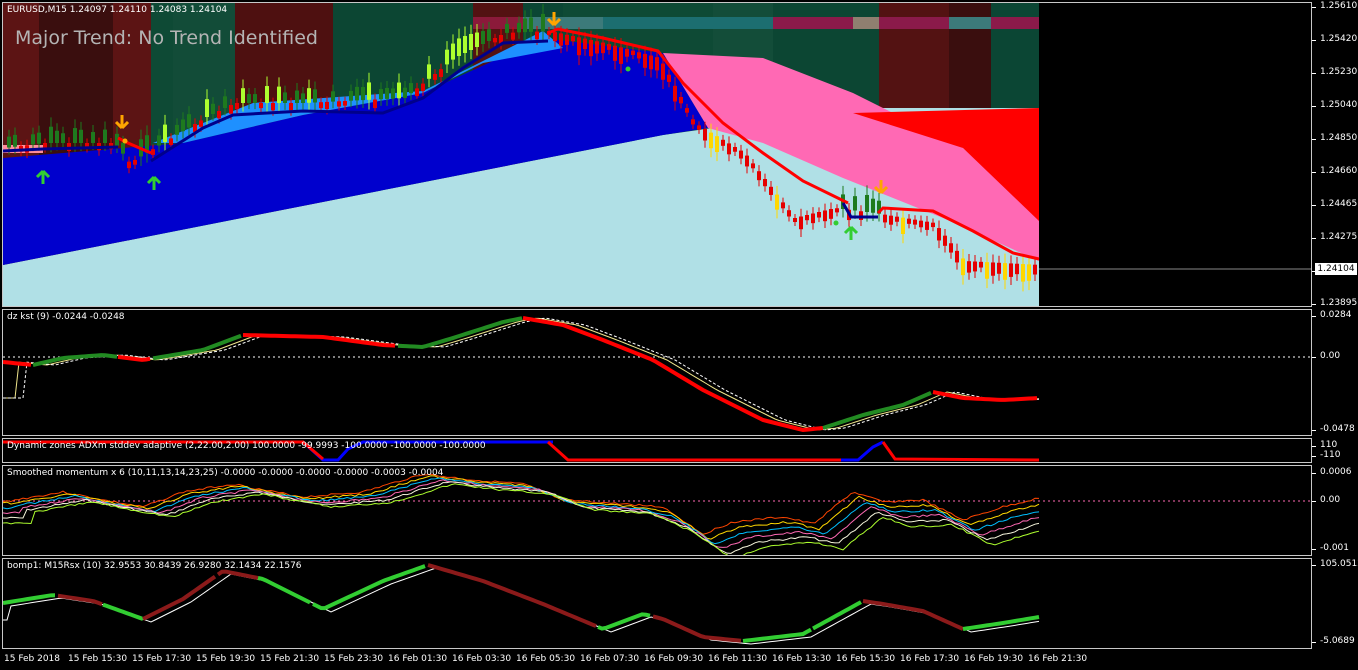 The width and height of the screenshot is (1358, 670). I want to click on adx-blue-line, so click(862, 451).